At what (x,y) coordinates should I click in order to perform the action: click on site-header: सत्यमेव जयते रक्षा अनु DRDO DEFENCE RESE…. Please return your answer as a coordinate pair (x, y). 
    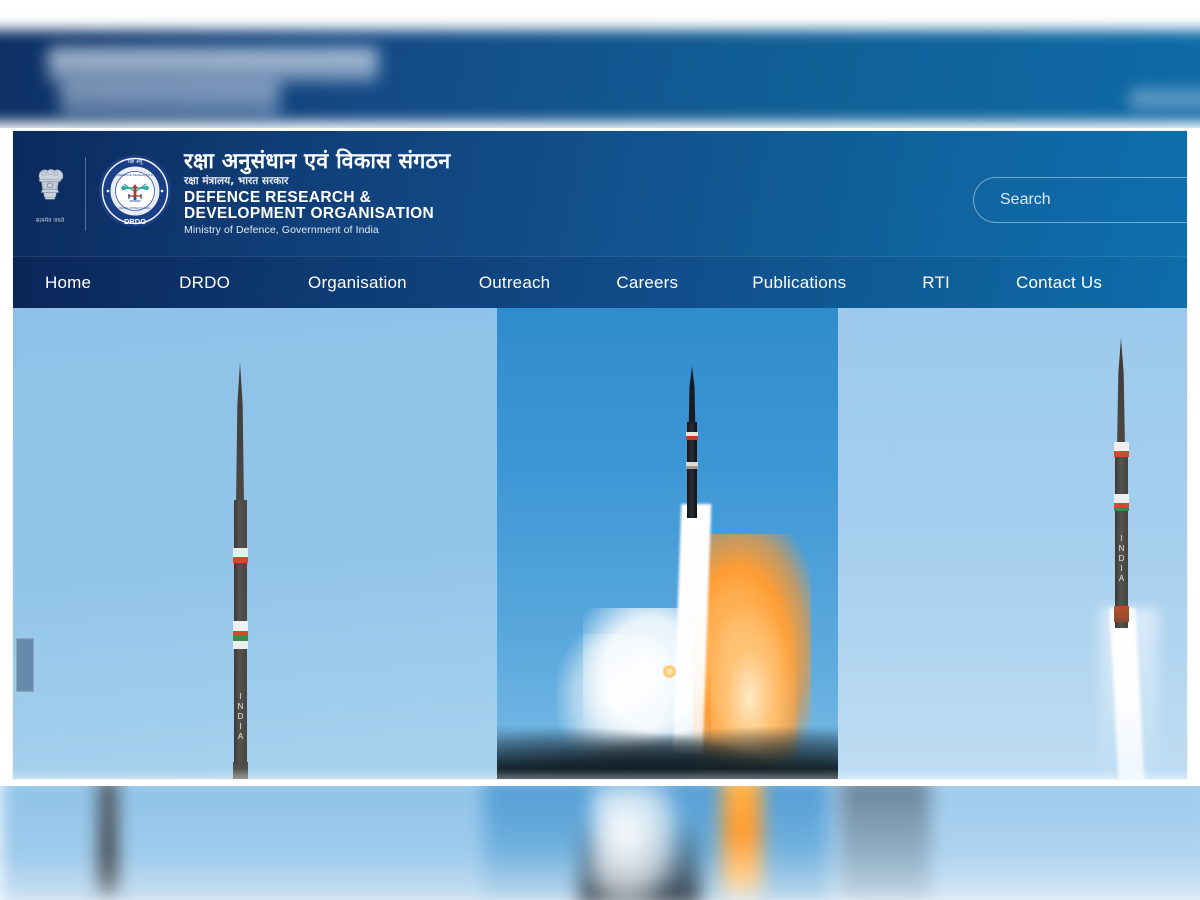
    Looking at the image, I should click on (600, 193).